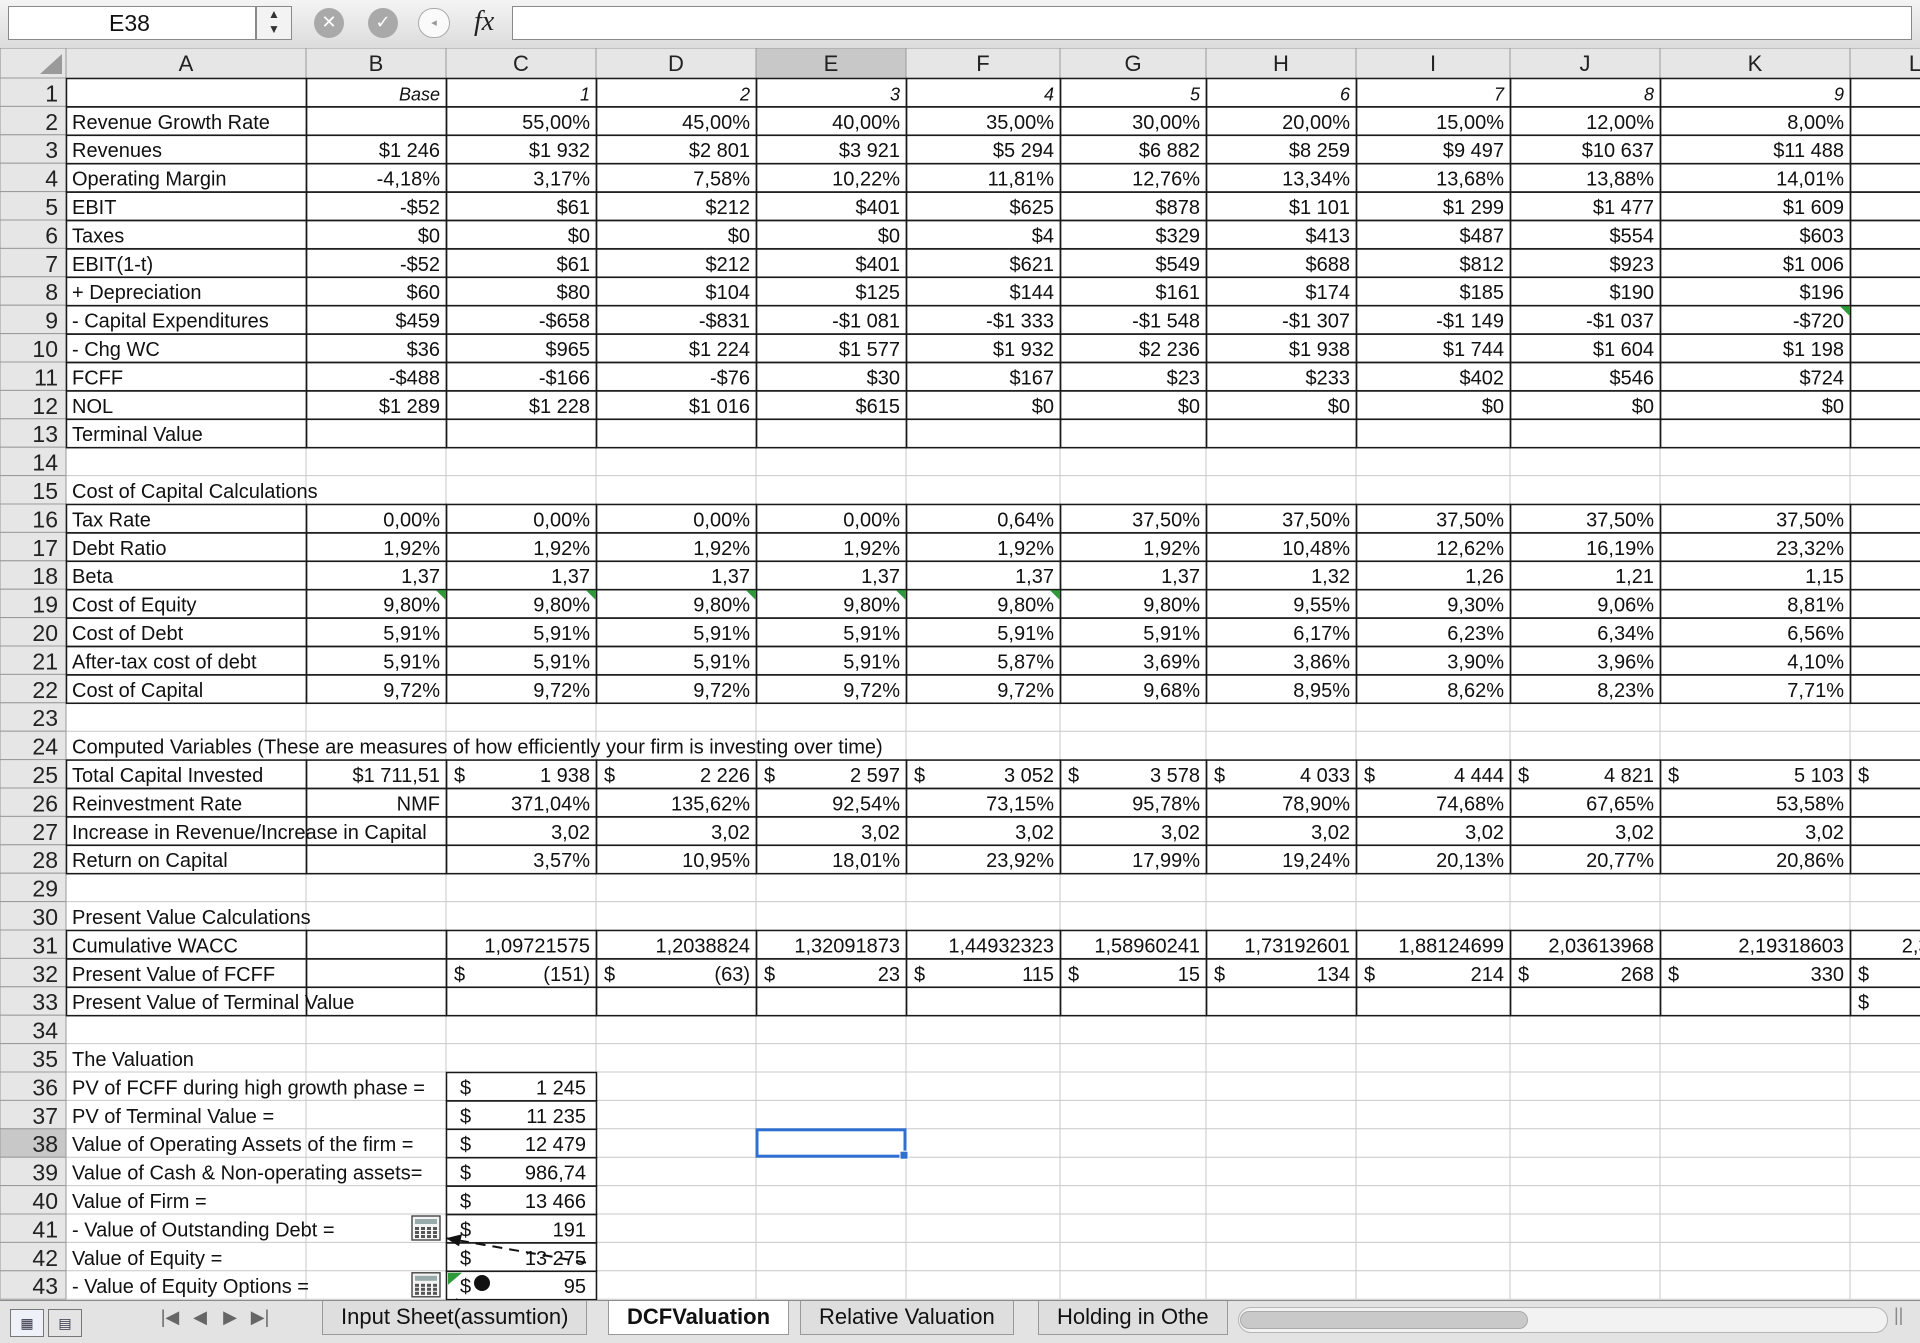  Describe the element at coordinates (1212, 23) in the screenshot. I see `formula-input` at that location.